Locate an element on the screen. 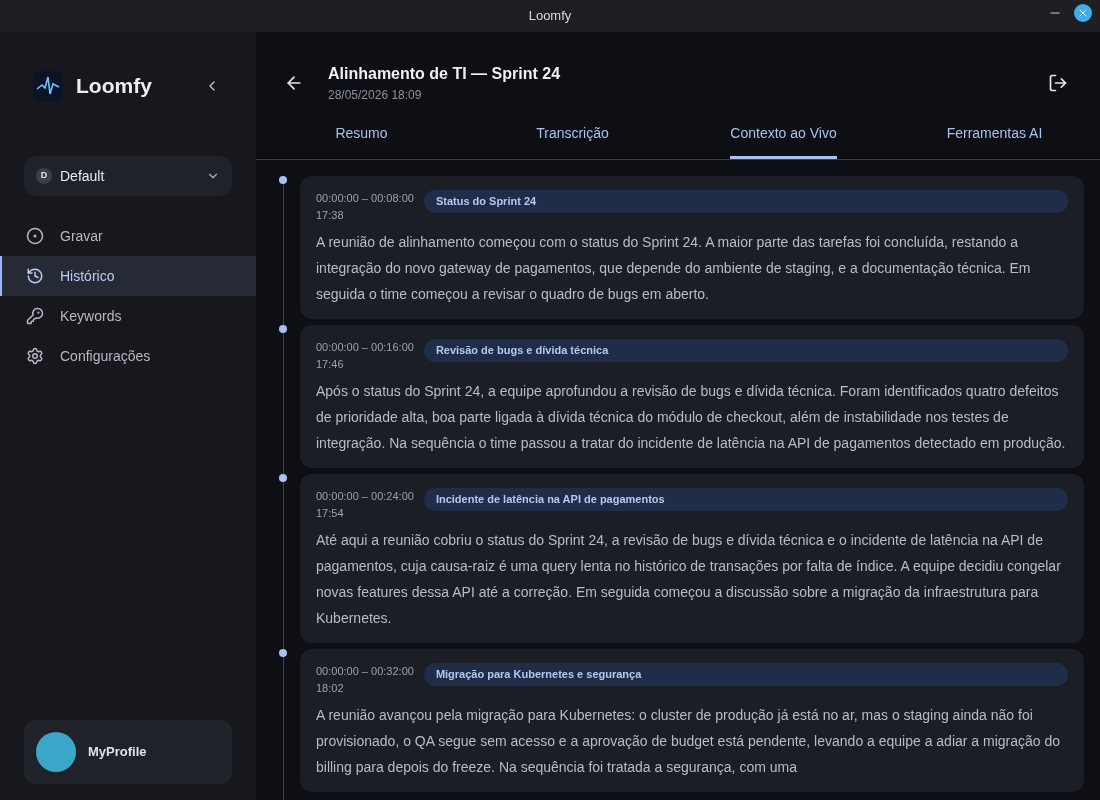  window-title: Loomfy is located at coordinates (550, 16).